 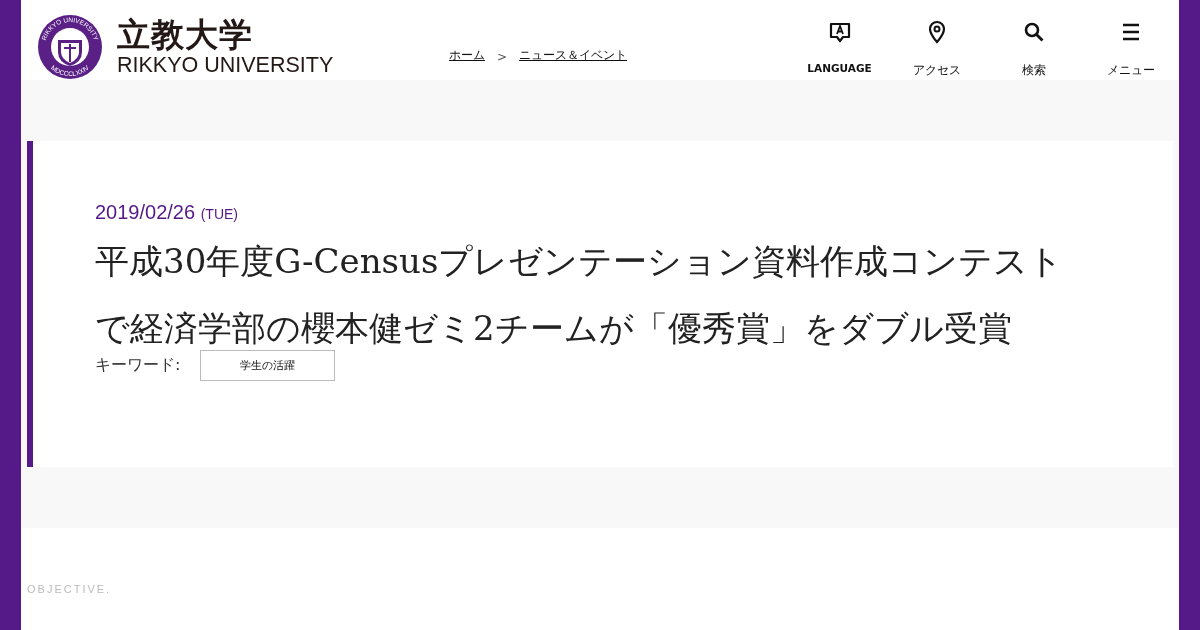 What do you see at coordinates (1033, 40) in the screenshot?
I see `nav-button: 検索` at bounding box center [1033, 40].